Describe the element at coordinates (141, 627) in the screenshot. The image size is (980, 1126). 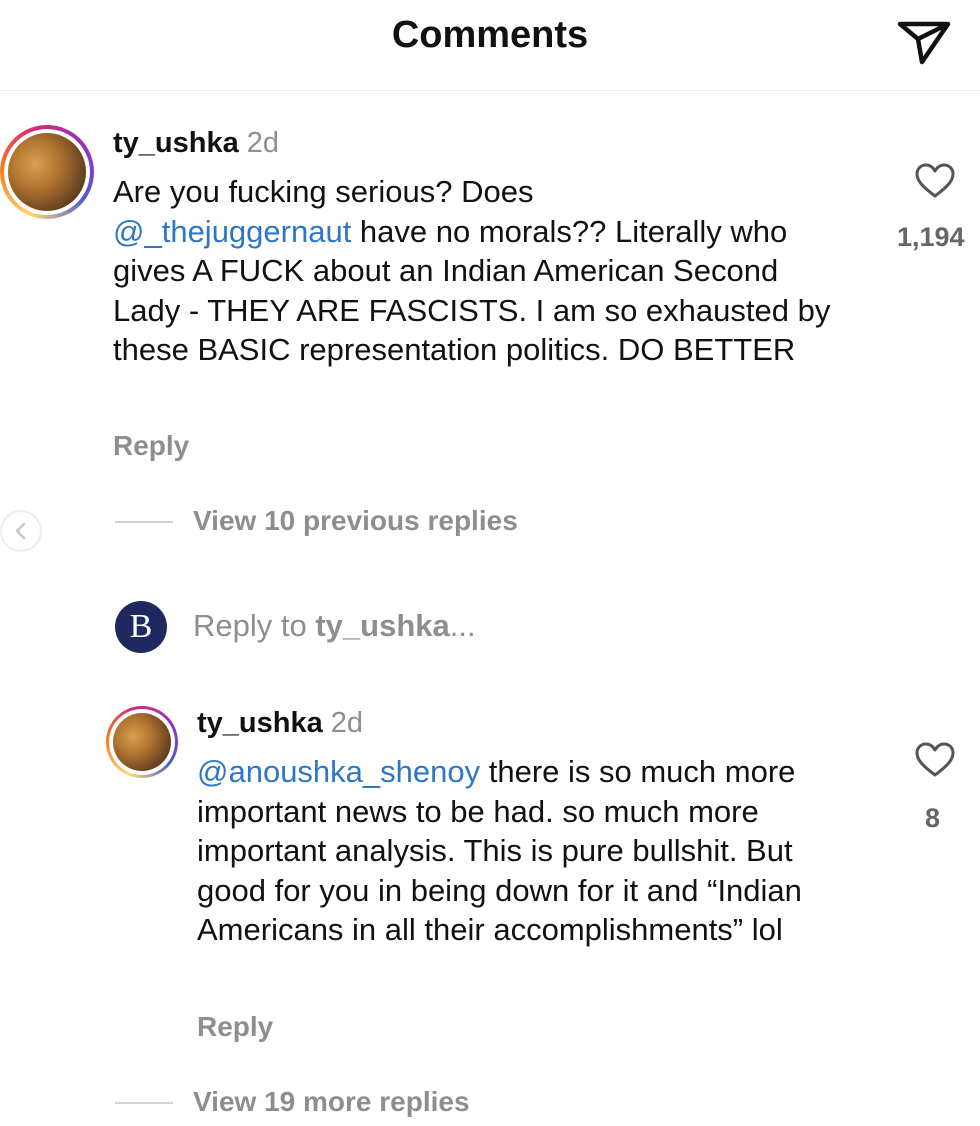
I see `avatar: B` at that location.